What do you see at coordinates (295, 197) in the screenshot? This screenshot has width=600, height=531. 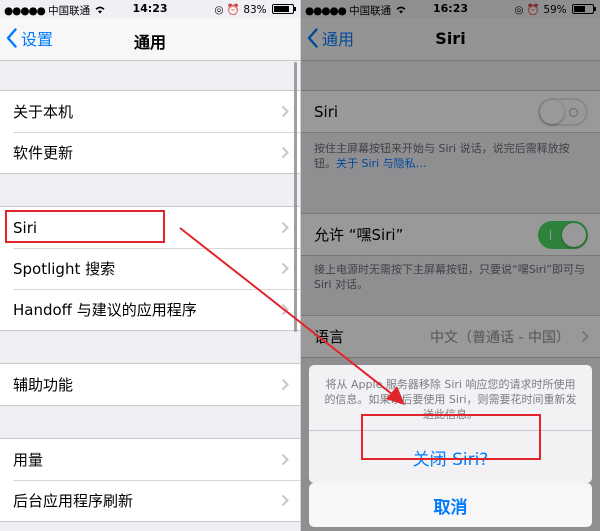 I see `scrollbar` at bounding box center [295, 197].